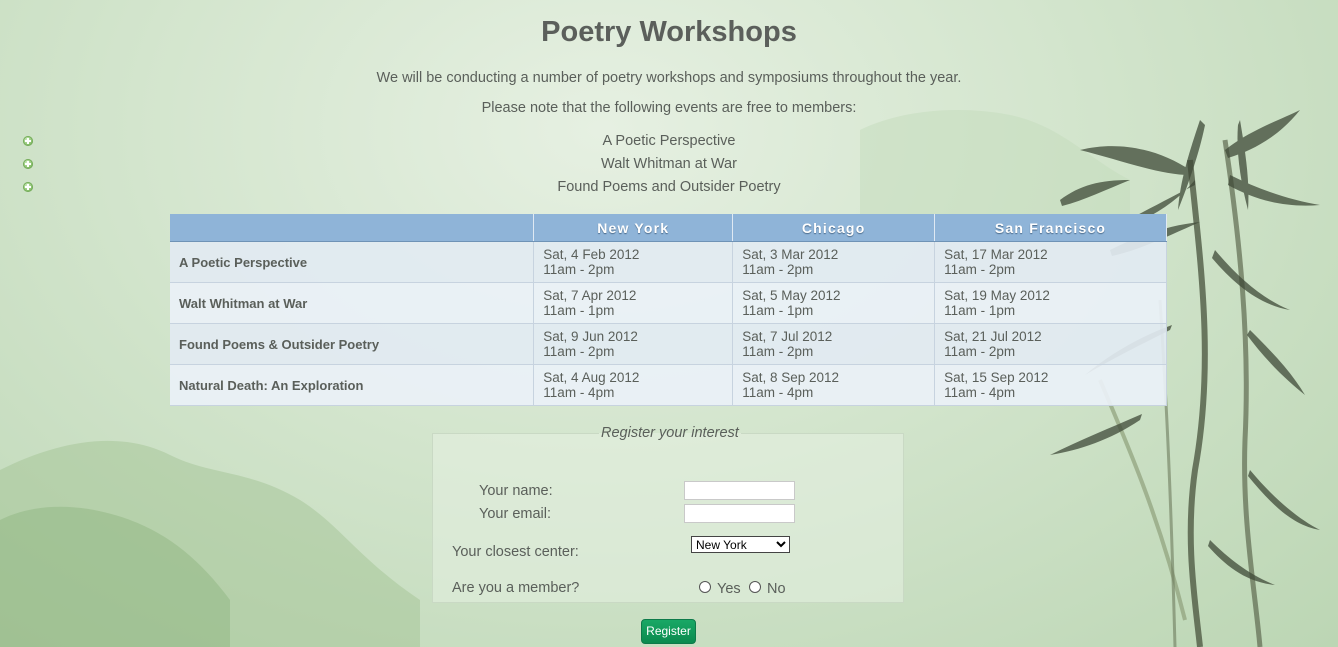 The image size is (1338, 647). I want to click on date-cell: Sat, 4 Aug 2012 11am - 4pm, so click(633, 385).